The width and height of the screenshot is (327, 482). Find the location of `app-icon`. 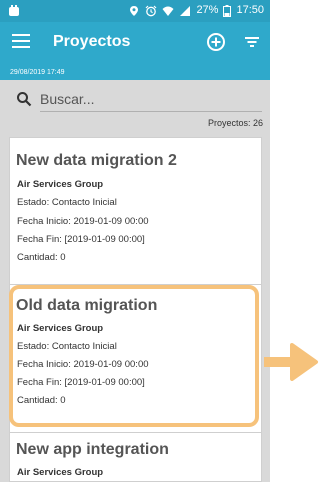

app-icon is located at coordinates (14, 10).